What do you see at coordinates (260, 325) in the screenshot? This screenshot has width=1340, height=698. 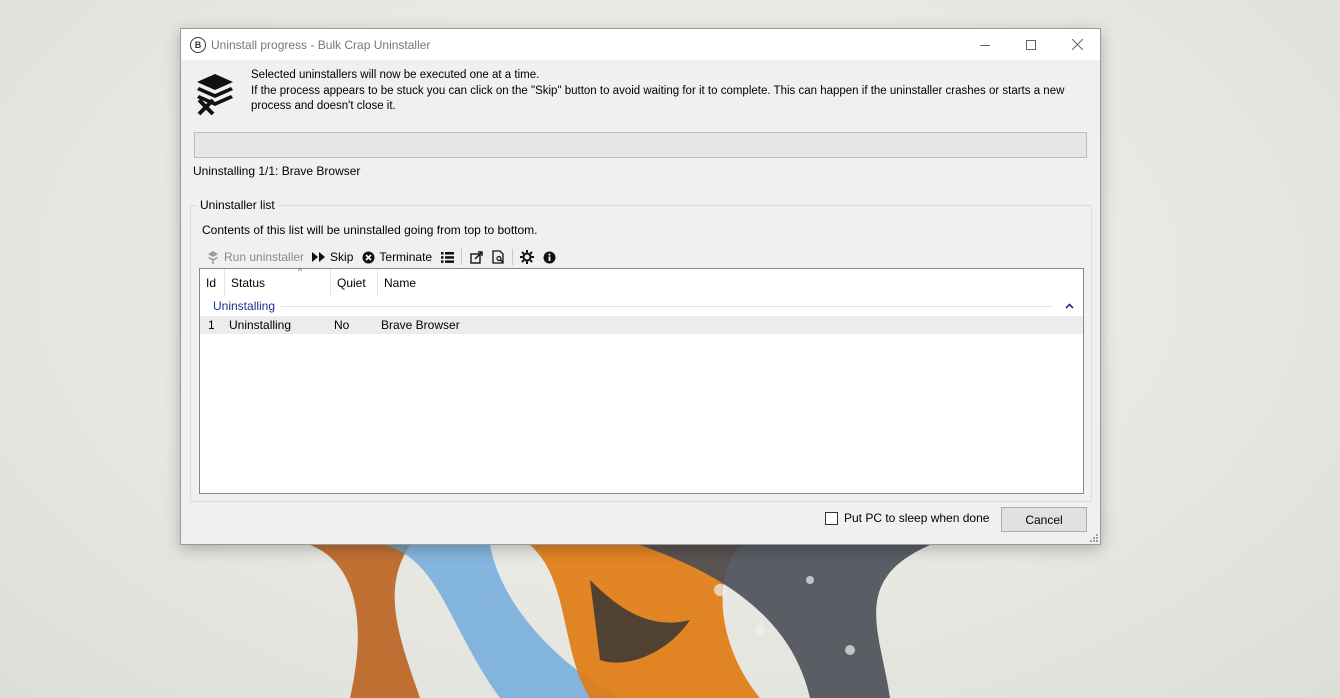 I see `row-status: Uninstalling` at bounding box center [260, 325].